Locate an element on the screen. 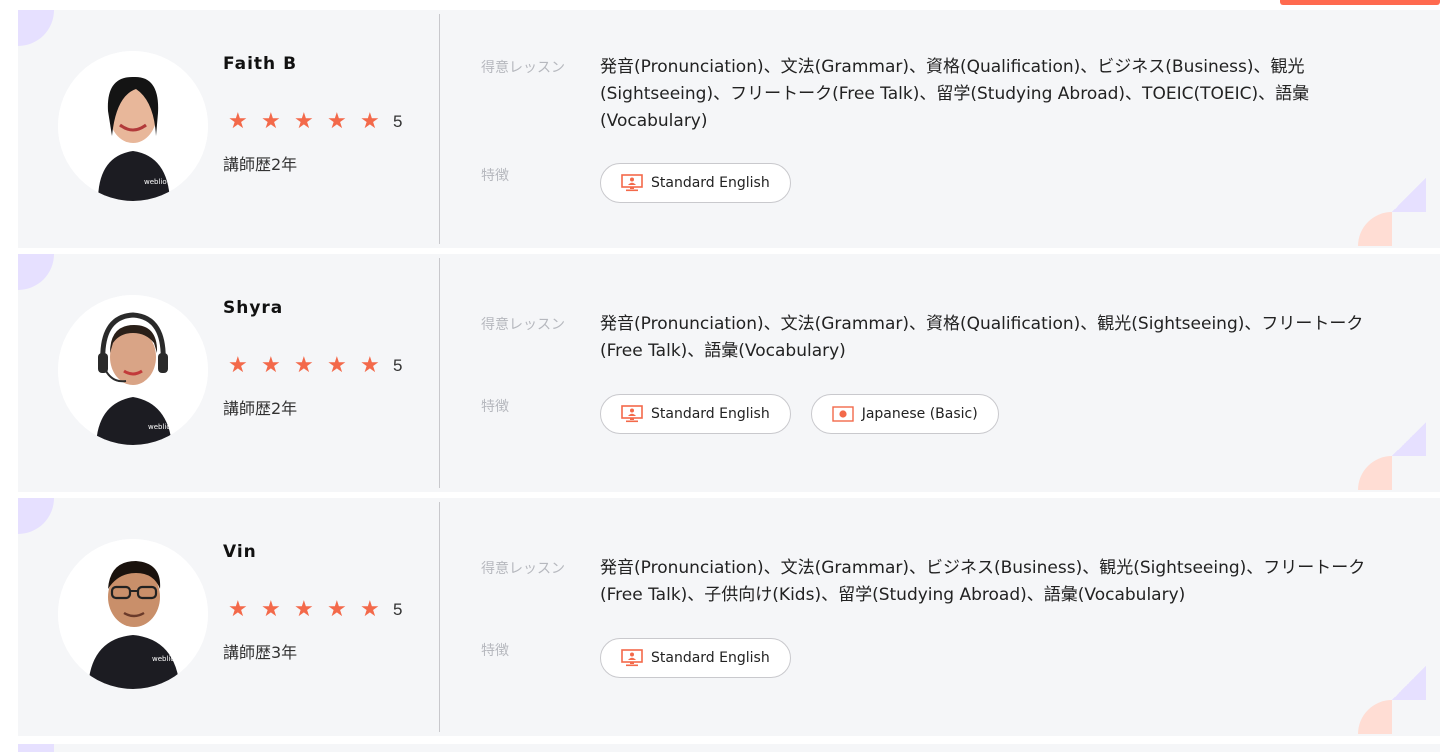 The width and height of the screenshot is (1456, 752). teacher-name: Faith B is located at coordinates (260, 64).